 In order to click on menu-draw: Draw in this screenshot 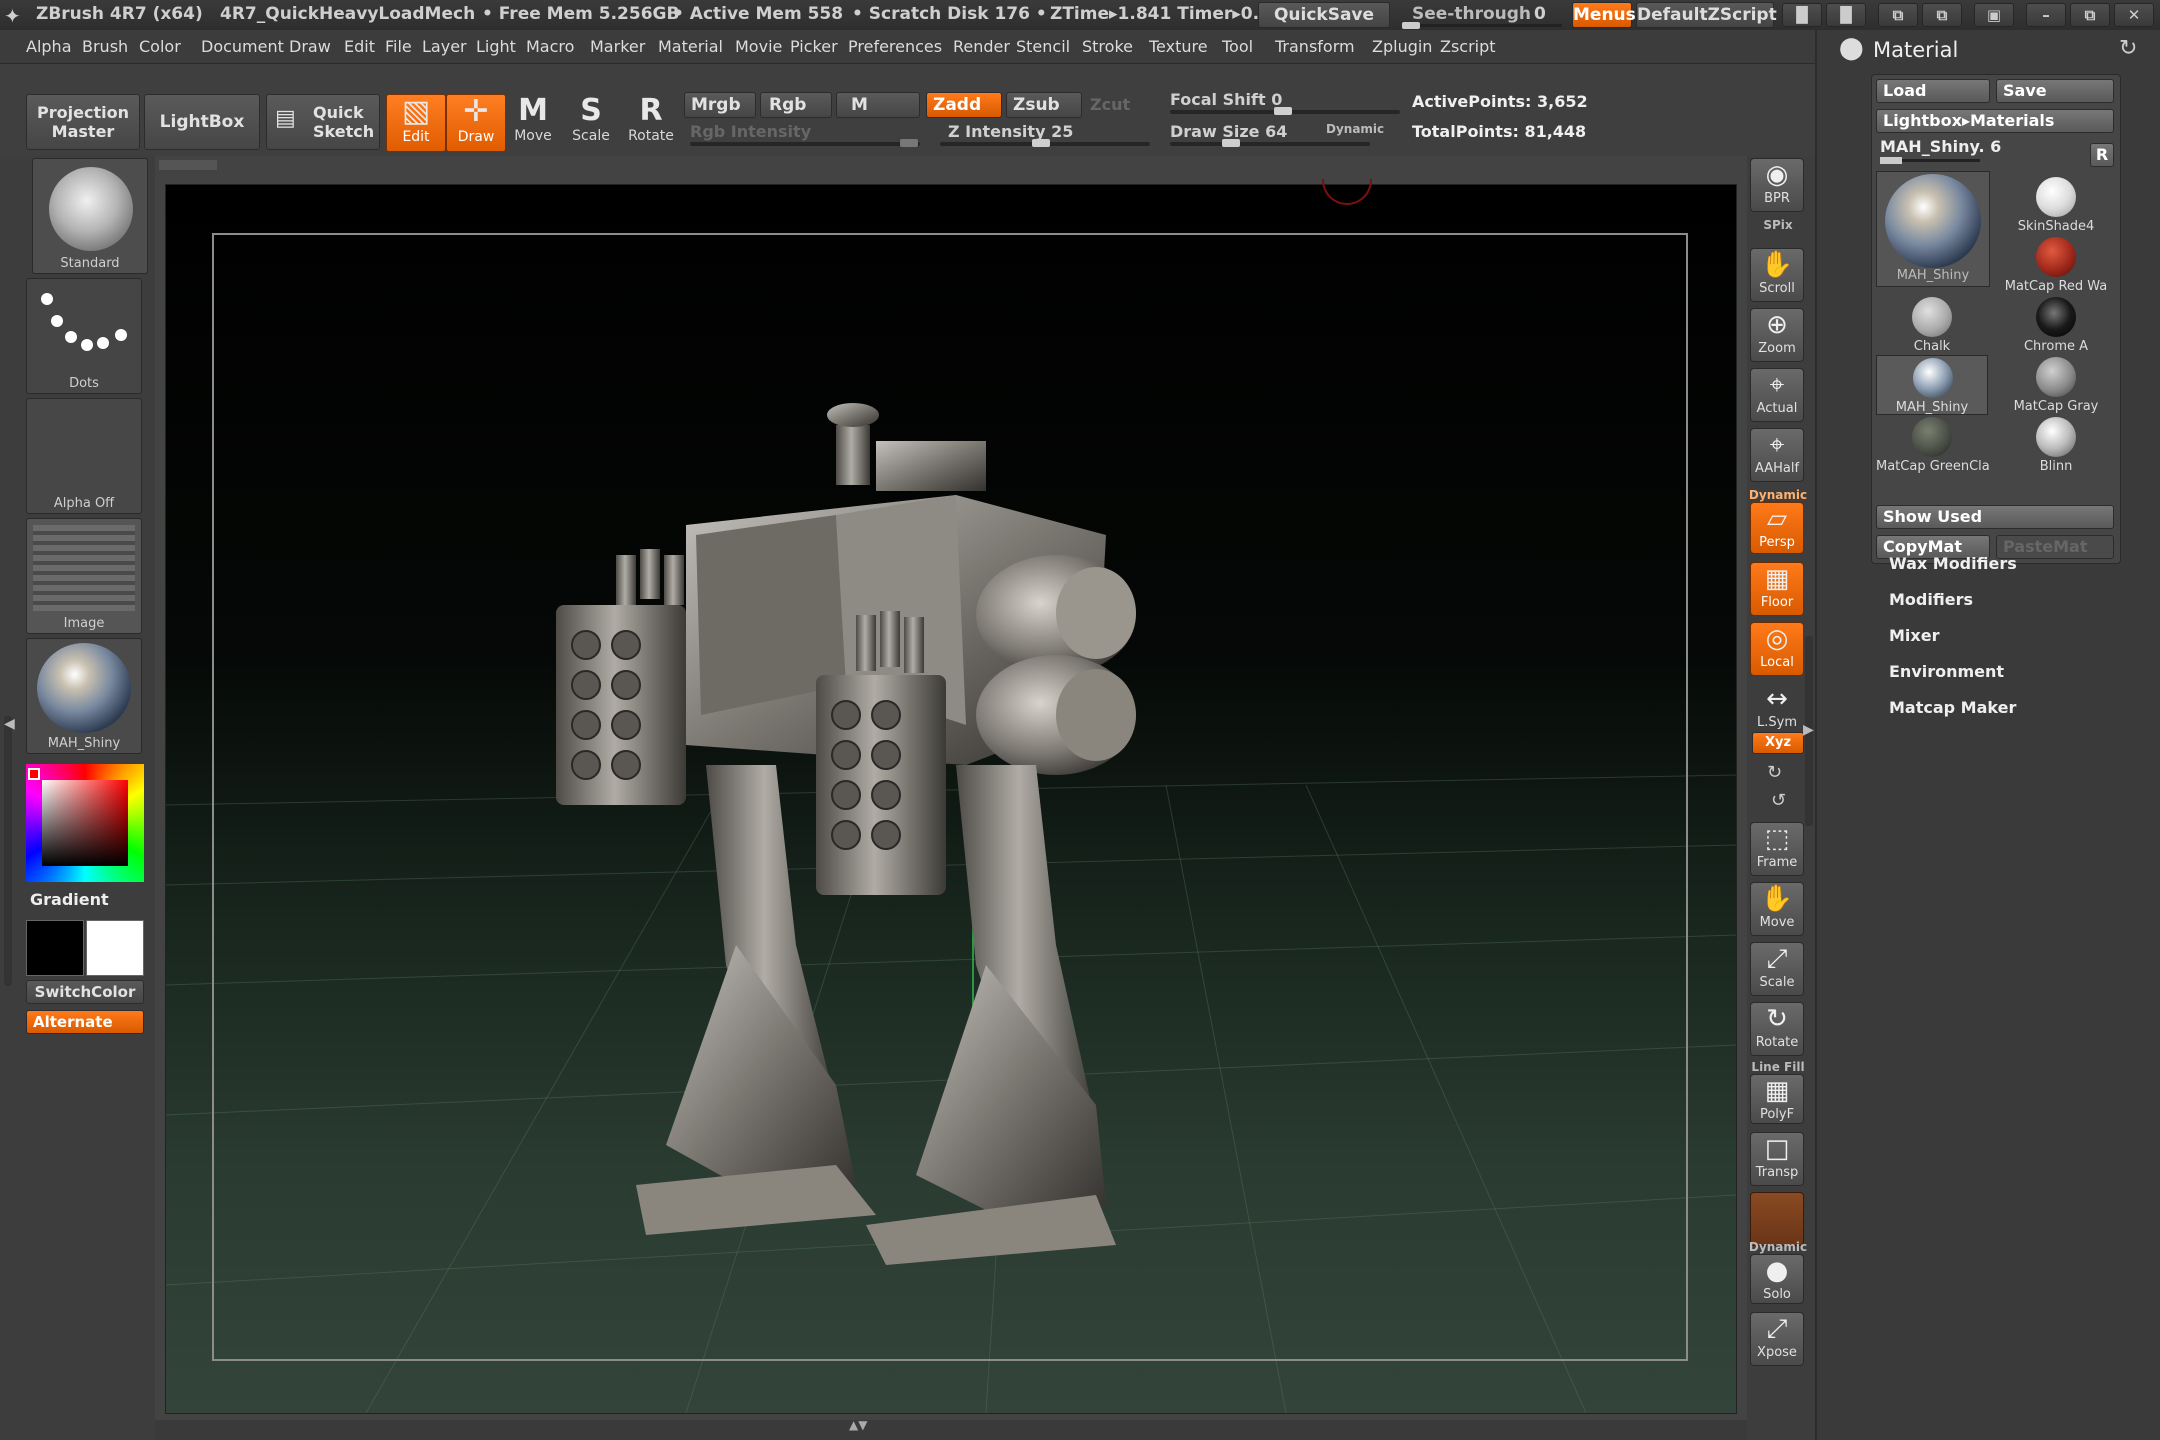, I will do `click(310, 46)`.